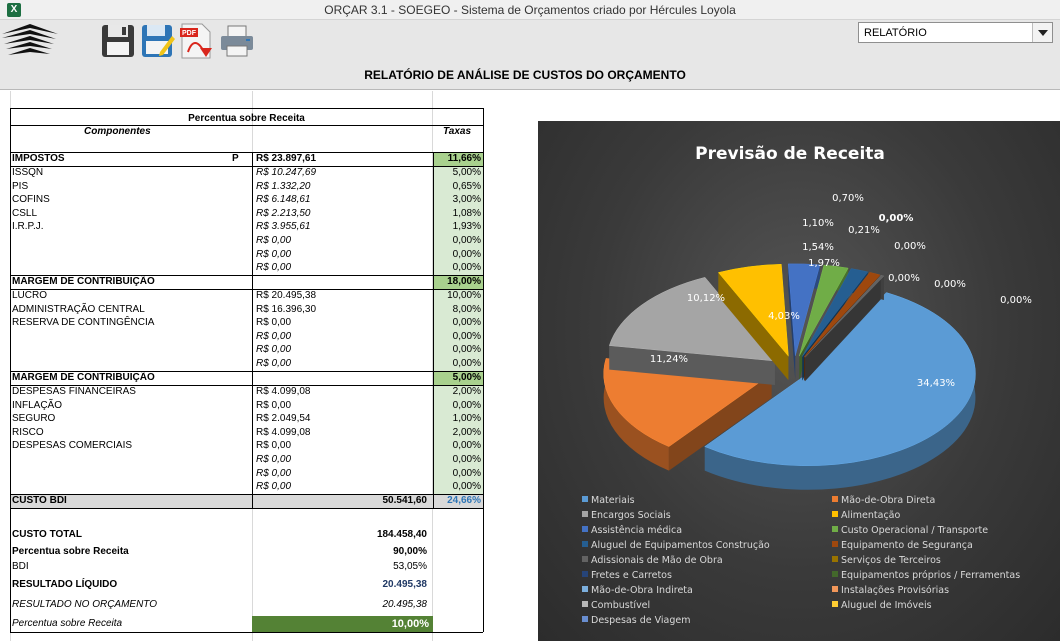 The width and height of the screenshot is (1060, 641). I want to click on custo-total-row: CUSTO TOTAL 184.458,40, so click(246, 535).